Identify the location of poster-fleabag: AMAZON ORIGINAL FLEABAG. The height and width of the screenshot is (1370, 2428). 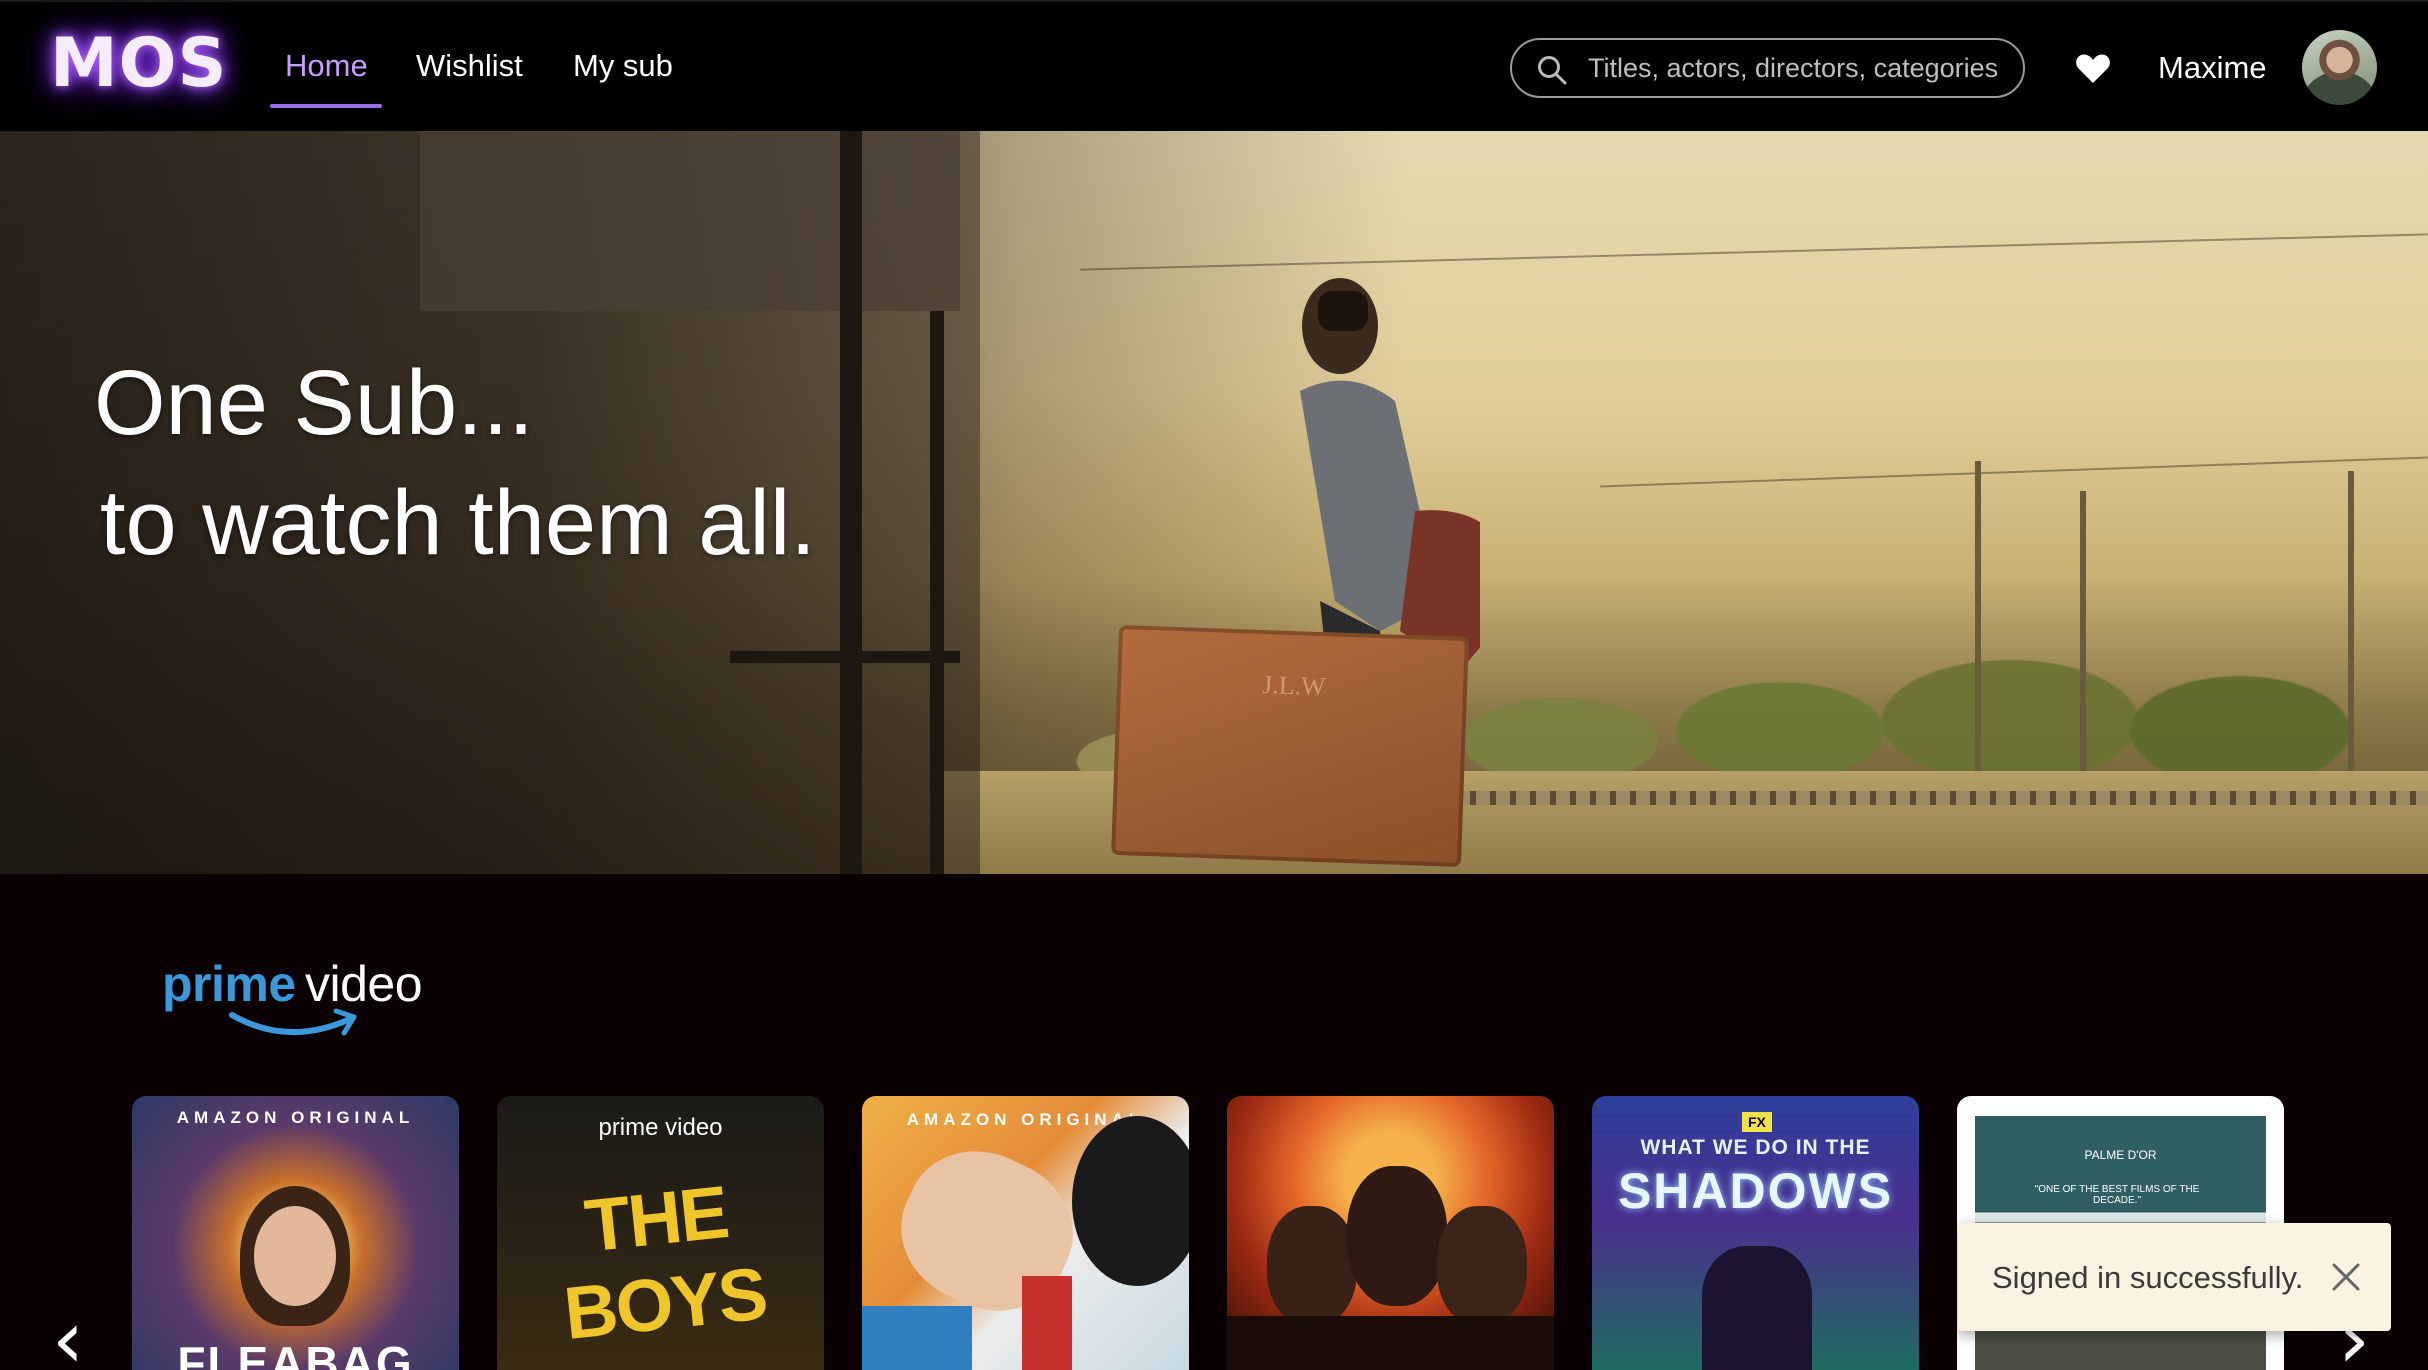
(295, 1233).